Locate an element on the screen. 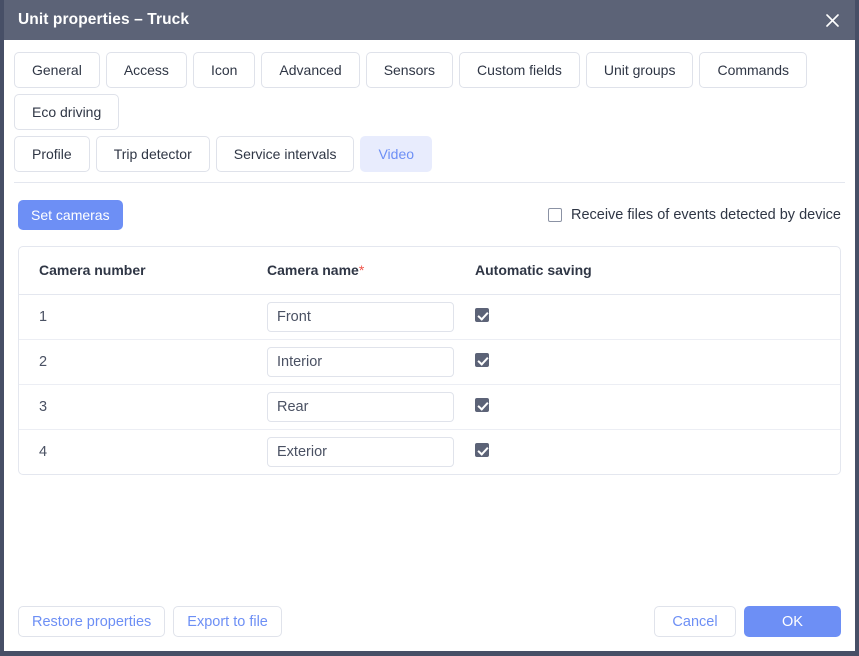  cell-camera-number: 2 is located at coordinates (133, 362).